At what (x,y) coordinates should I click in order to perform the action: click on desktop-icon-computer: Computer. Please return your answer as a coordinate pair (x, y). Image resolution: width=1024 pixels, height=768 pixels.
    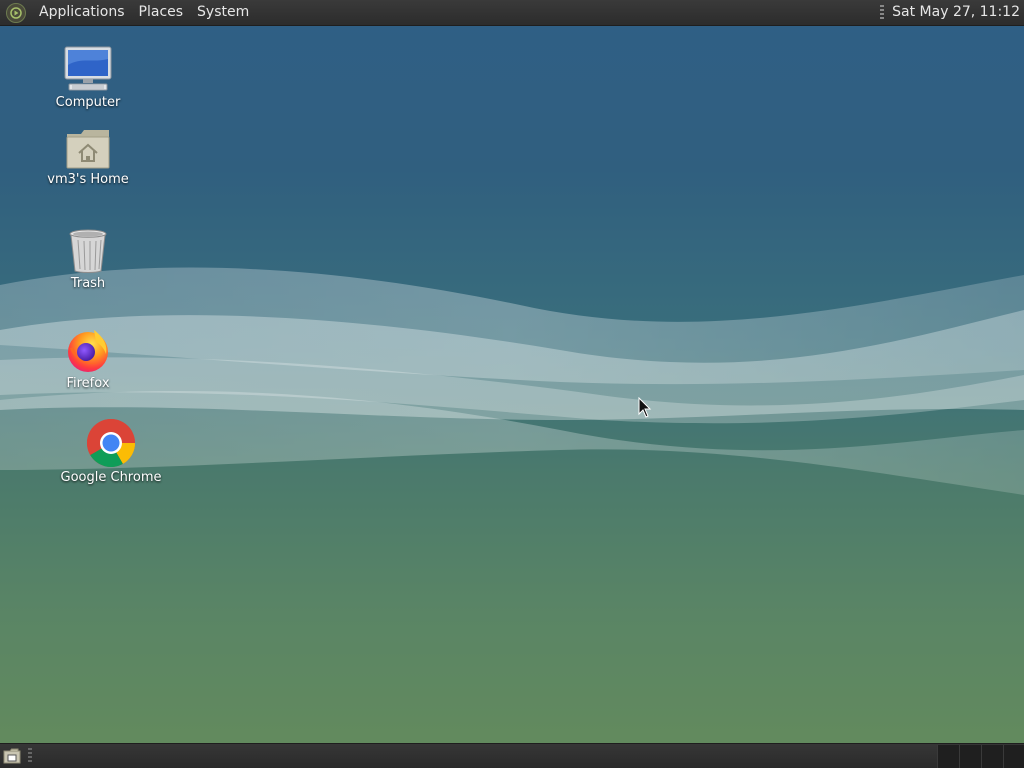
    Looking at the image, I should click on (88, 77).